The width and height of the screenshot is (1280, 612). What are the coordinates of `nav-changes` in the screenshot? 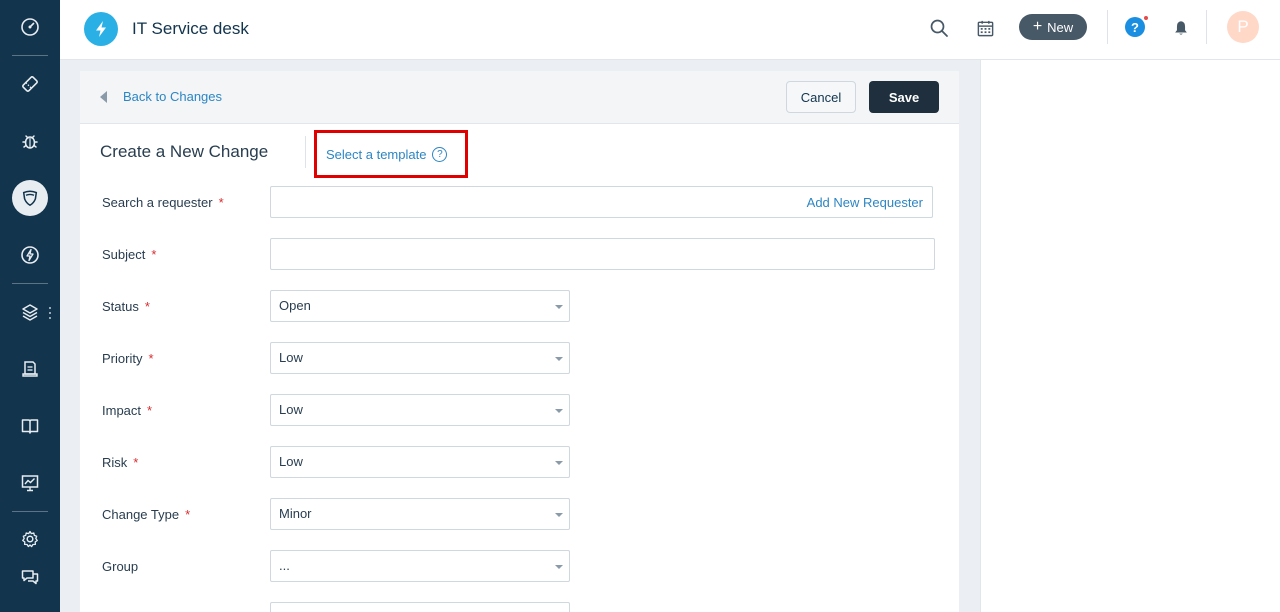 It's located at (30, 198).